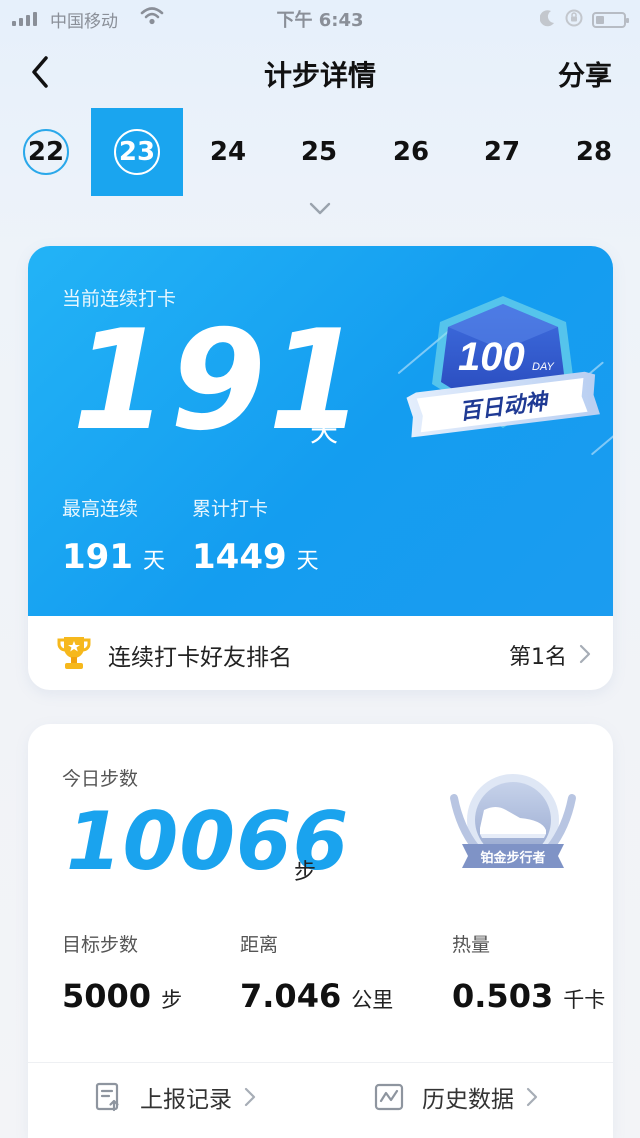 Image resolution: width=640 pixels, height=1138 pixels. I want to click on report-doc-icon, so click(107, 1097).